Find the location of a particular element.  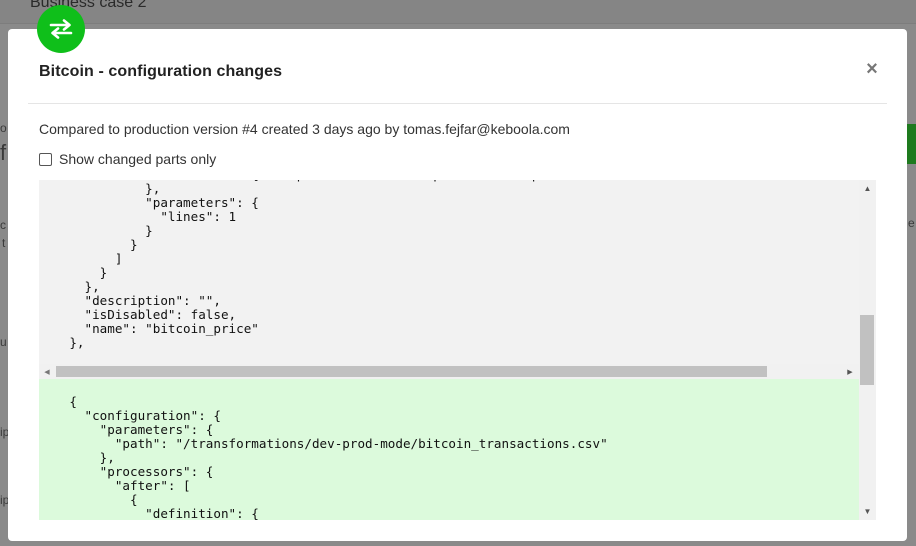

code-line: "definition": { is located at coordinates (149, 513).